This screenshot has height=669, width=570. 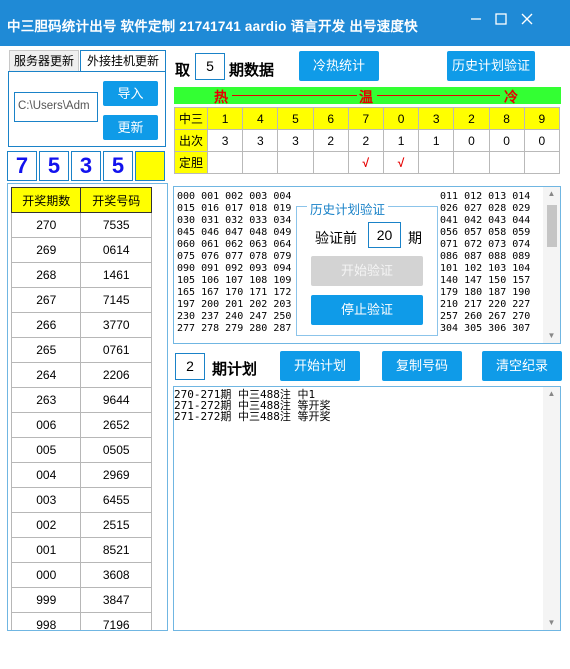 What do you see at coordinates (366, 97) in the screenshot?
I see `heat-warm-label: 温` at bounding box center [366, 97].